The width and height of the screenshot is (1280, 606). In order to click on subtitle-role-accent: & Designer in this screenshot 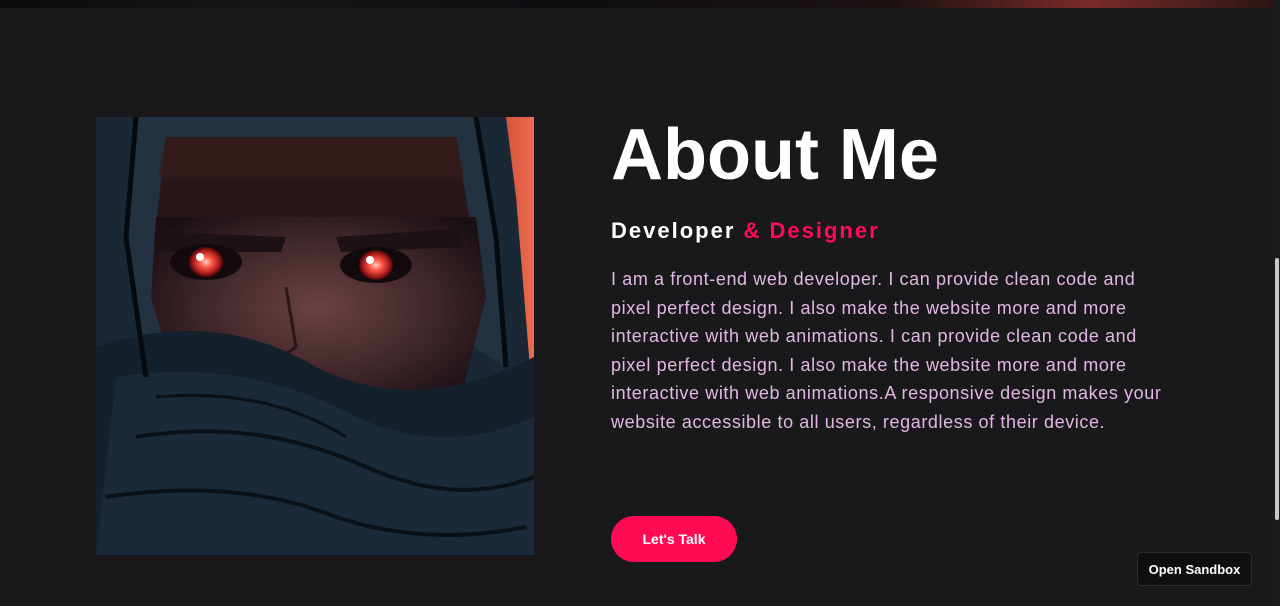, I will do `click(811, 230)`.